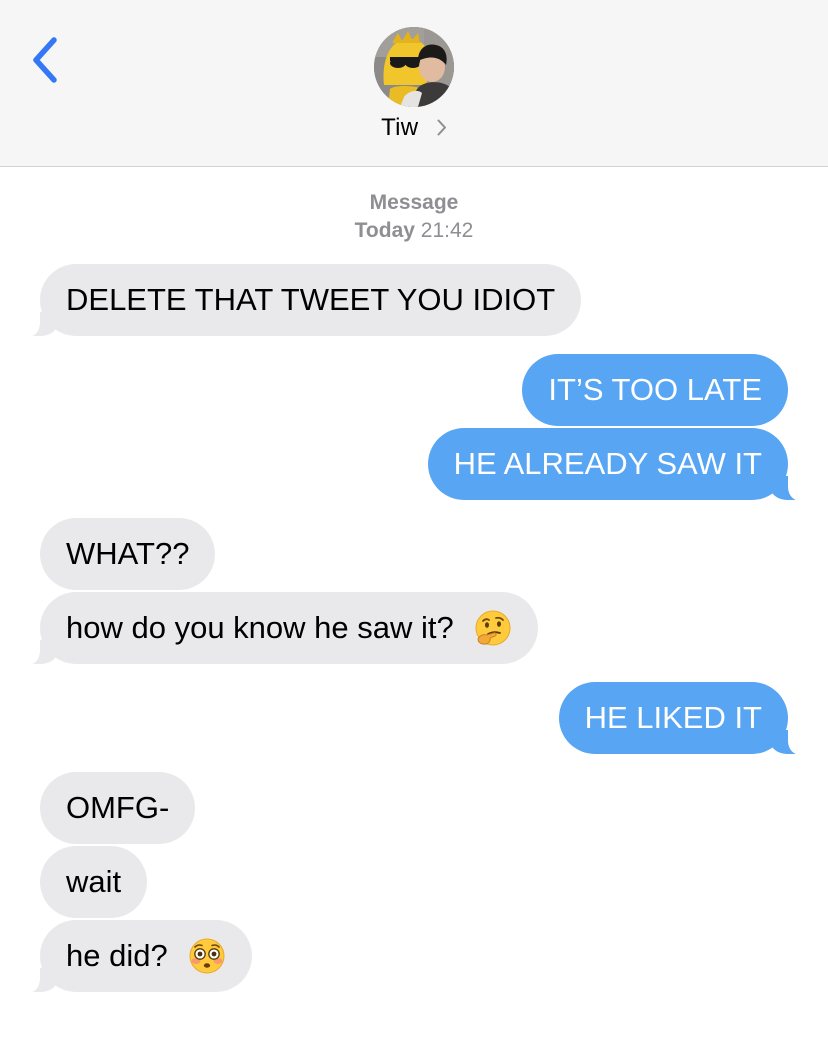 The height and width of the screenshot is (1063, 828). Describe the element at coordinates (384, 230) in the screenshot. I see `timestamp-day: Today` at that location.